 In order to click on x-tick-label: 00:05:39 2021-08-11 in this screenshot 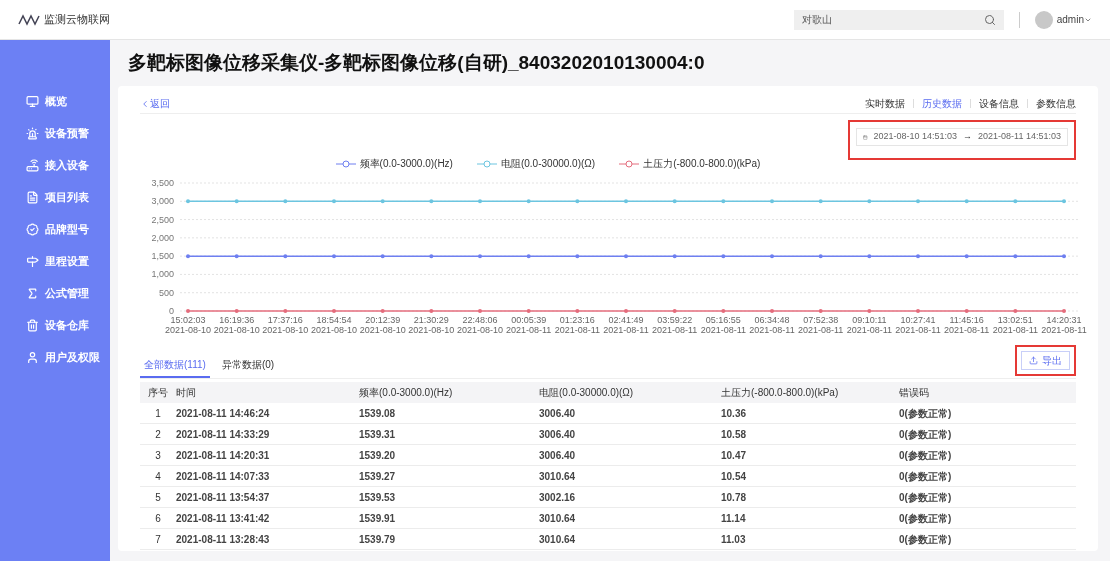, I will do `click(529, 325)`.